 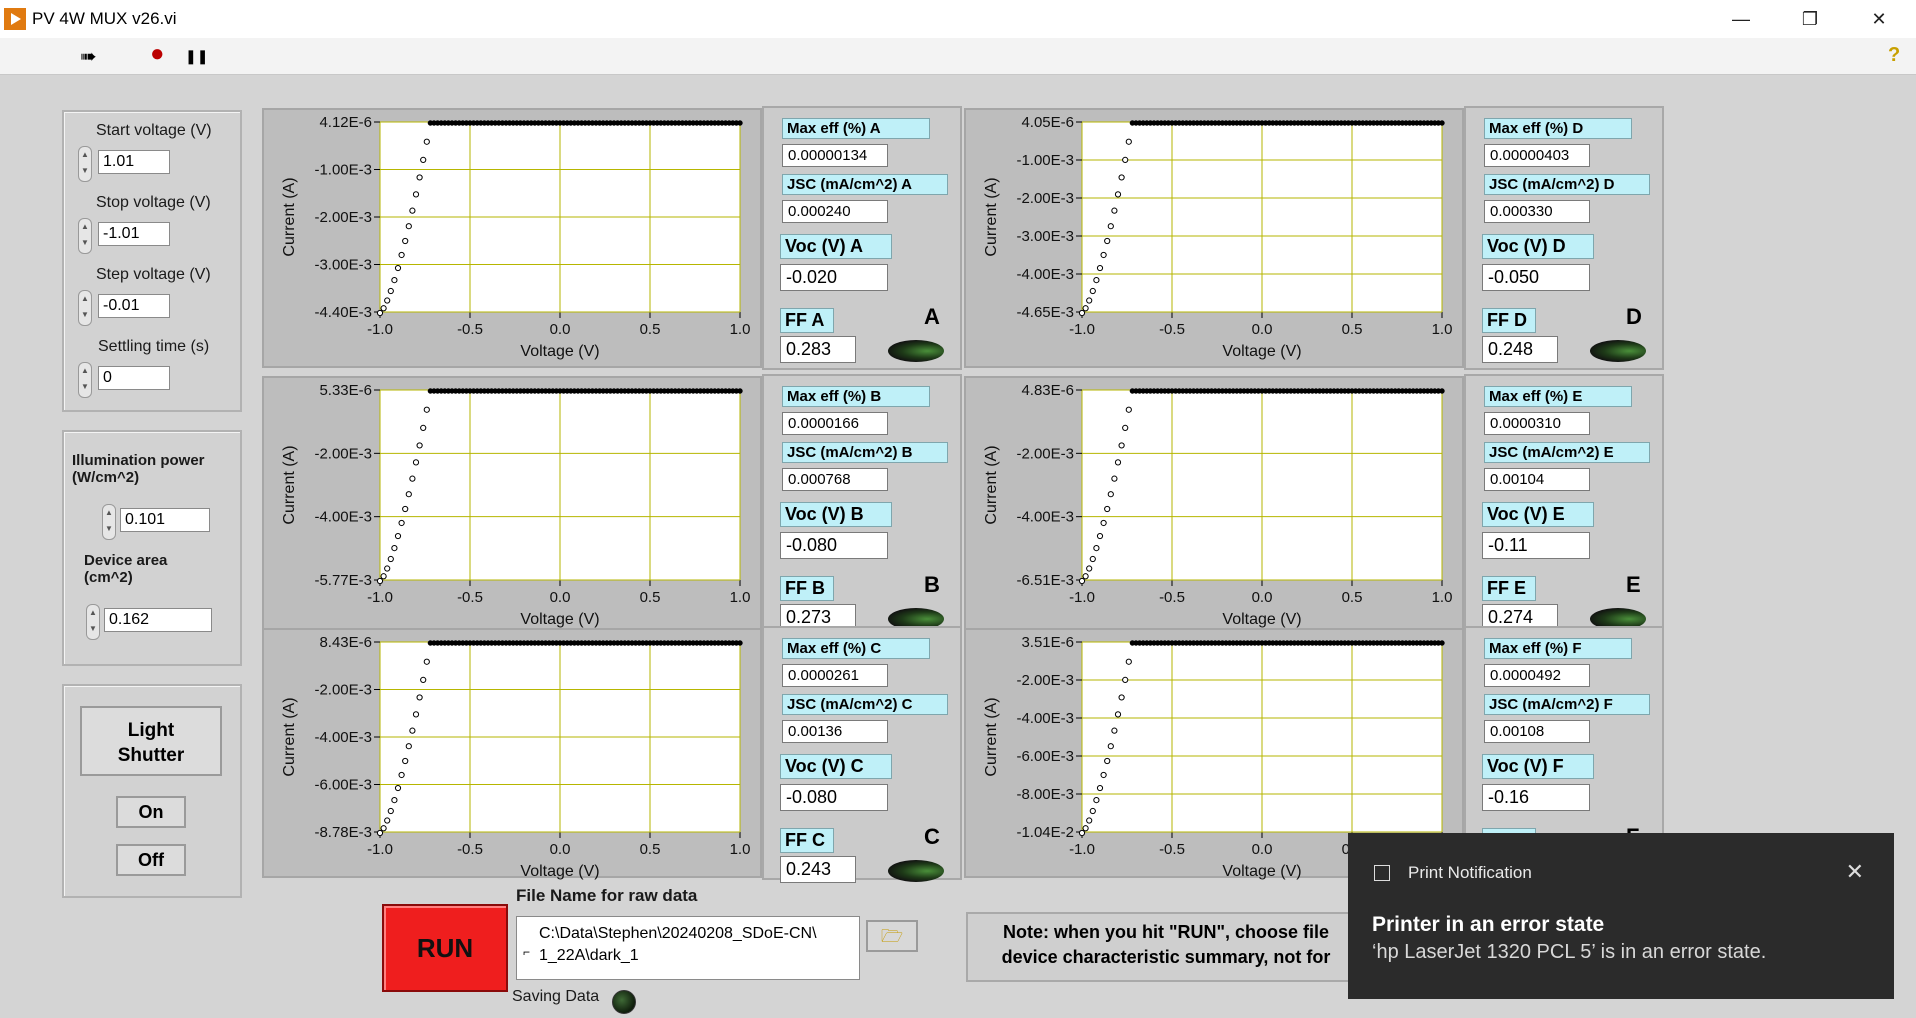 What do you see at coordinates (1536, 277) in the screenshot?
I see `voc-value: -0.050` at bounding box center [1536, 277].